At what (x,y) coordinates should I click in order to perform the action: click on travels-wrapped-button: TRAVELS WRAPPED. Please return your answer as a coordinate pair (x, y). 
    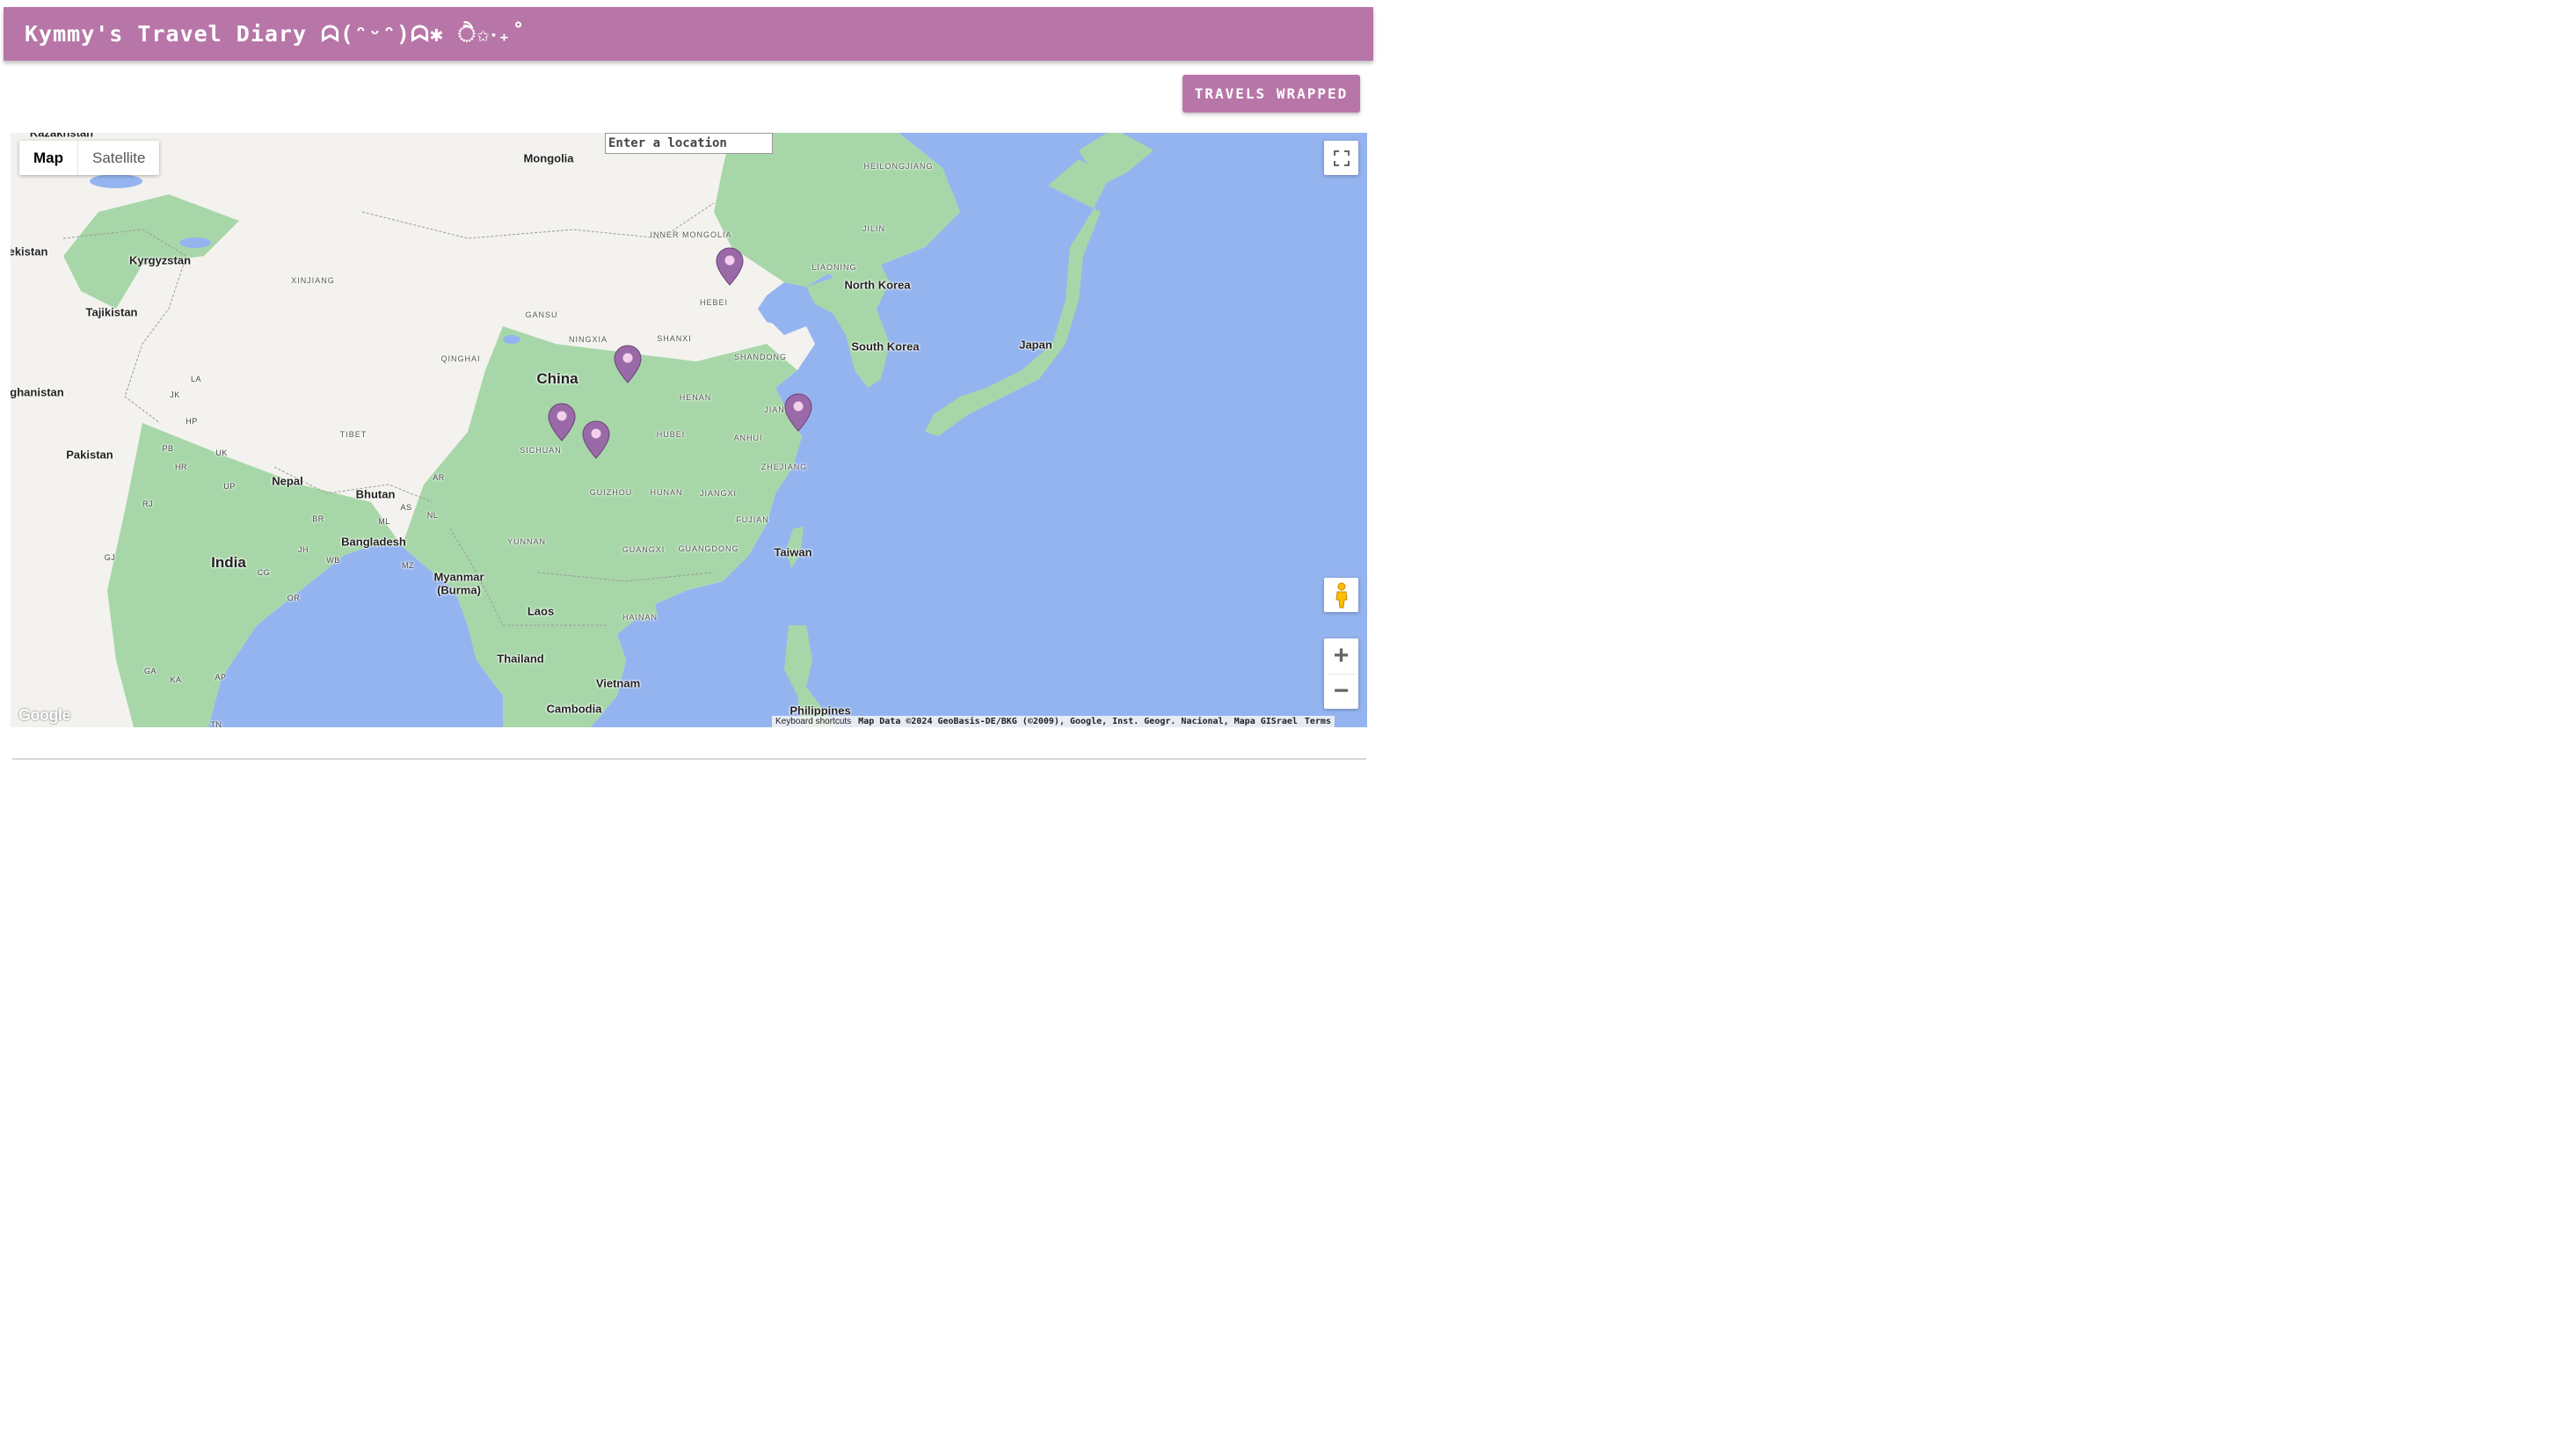
    Looking at the image, I should click on (1271, 94).